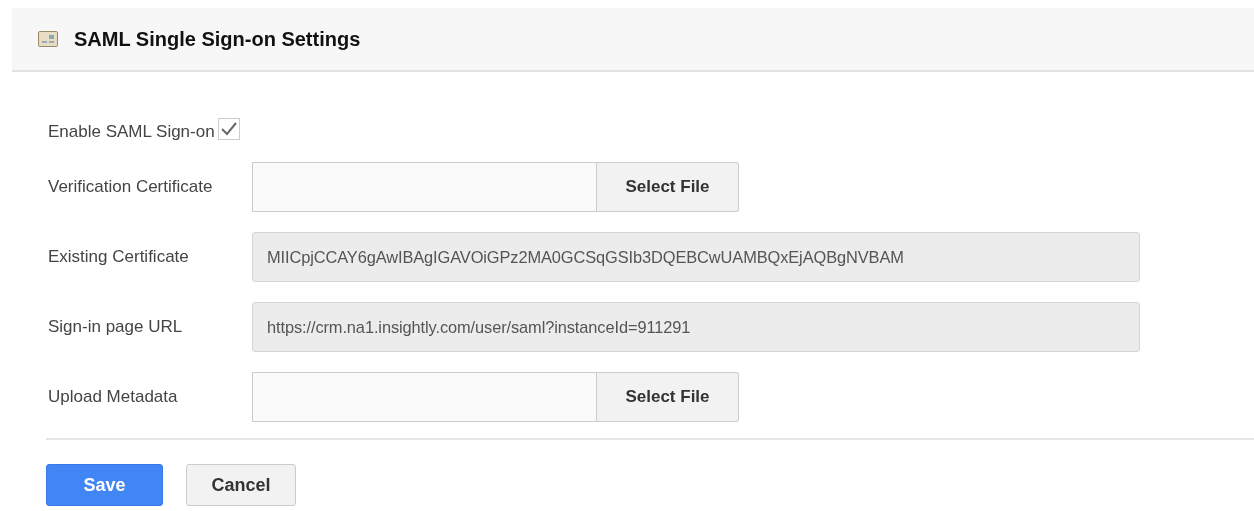  I want to click on readonly-field: https://crm.na1.insightly.com/user/saml?instanceId=911291, so click(696, 327).